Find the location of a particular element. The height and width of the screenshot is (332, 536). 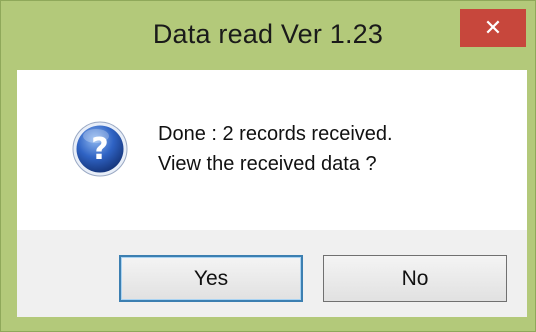

no-button-label: No is located at coordinates (415, 278).